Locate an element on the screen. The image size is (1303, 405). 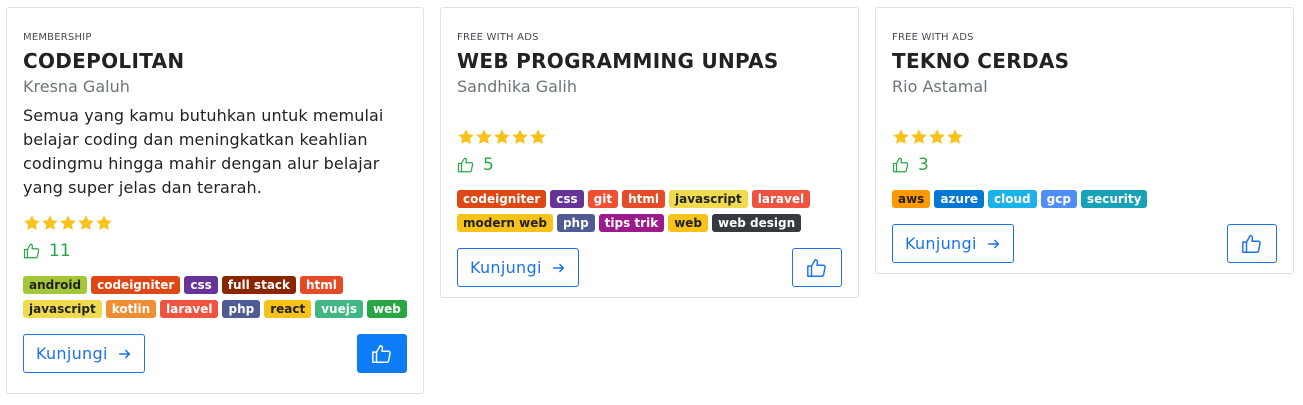
tag-badge: android is located at coordinates (55, 285).